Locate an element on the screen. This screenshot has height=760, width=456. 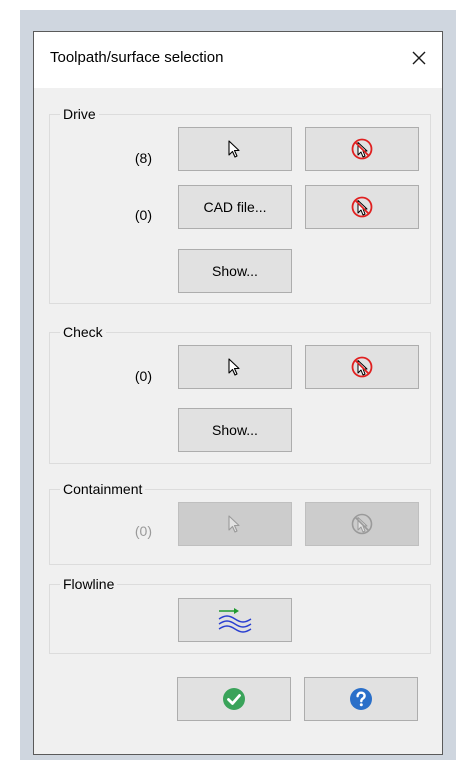
containment-deselect-button is located at coordinates (362, 524).